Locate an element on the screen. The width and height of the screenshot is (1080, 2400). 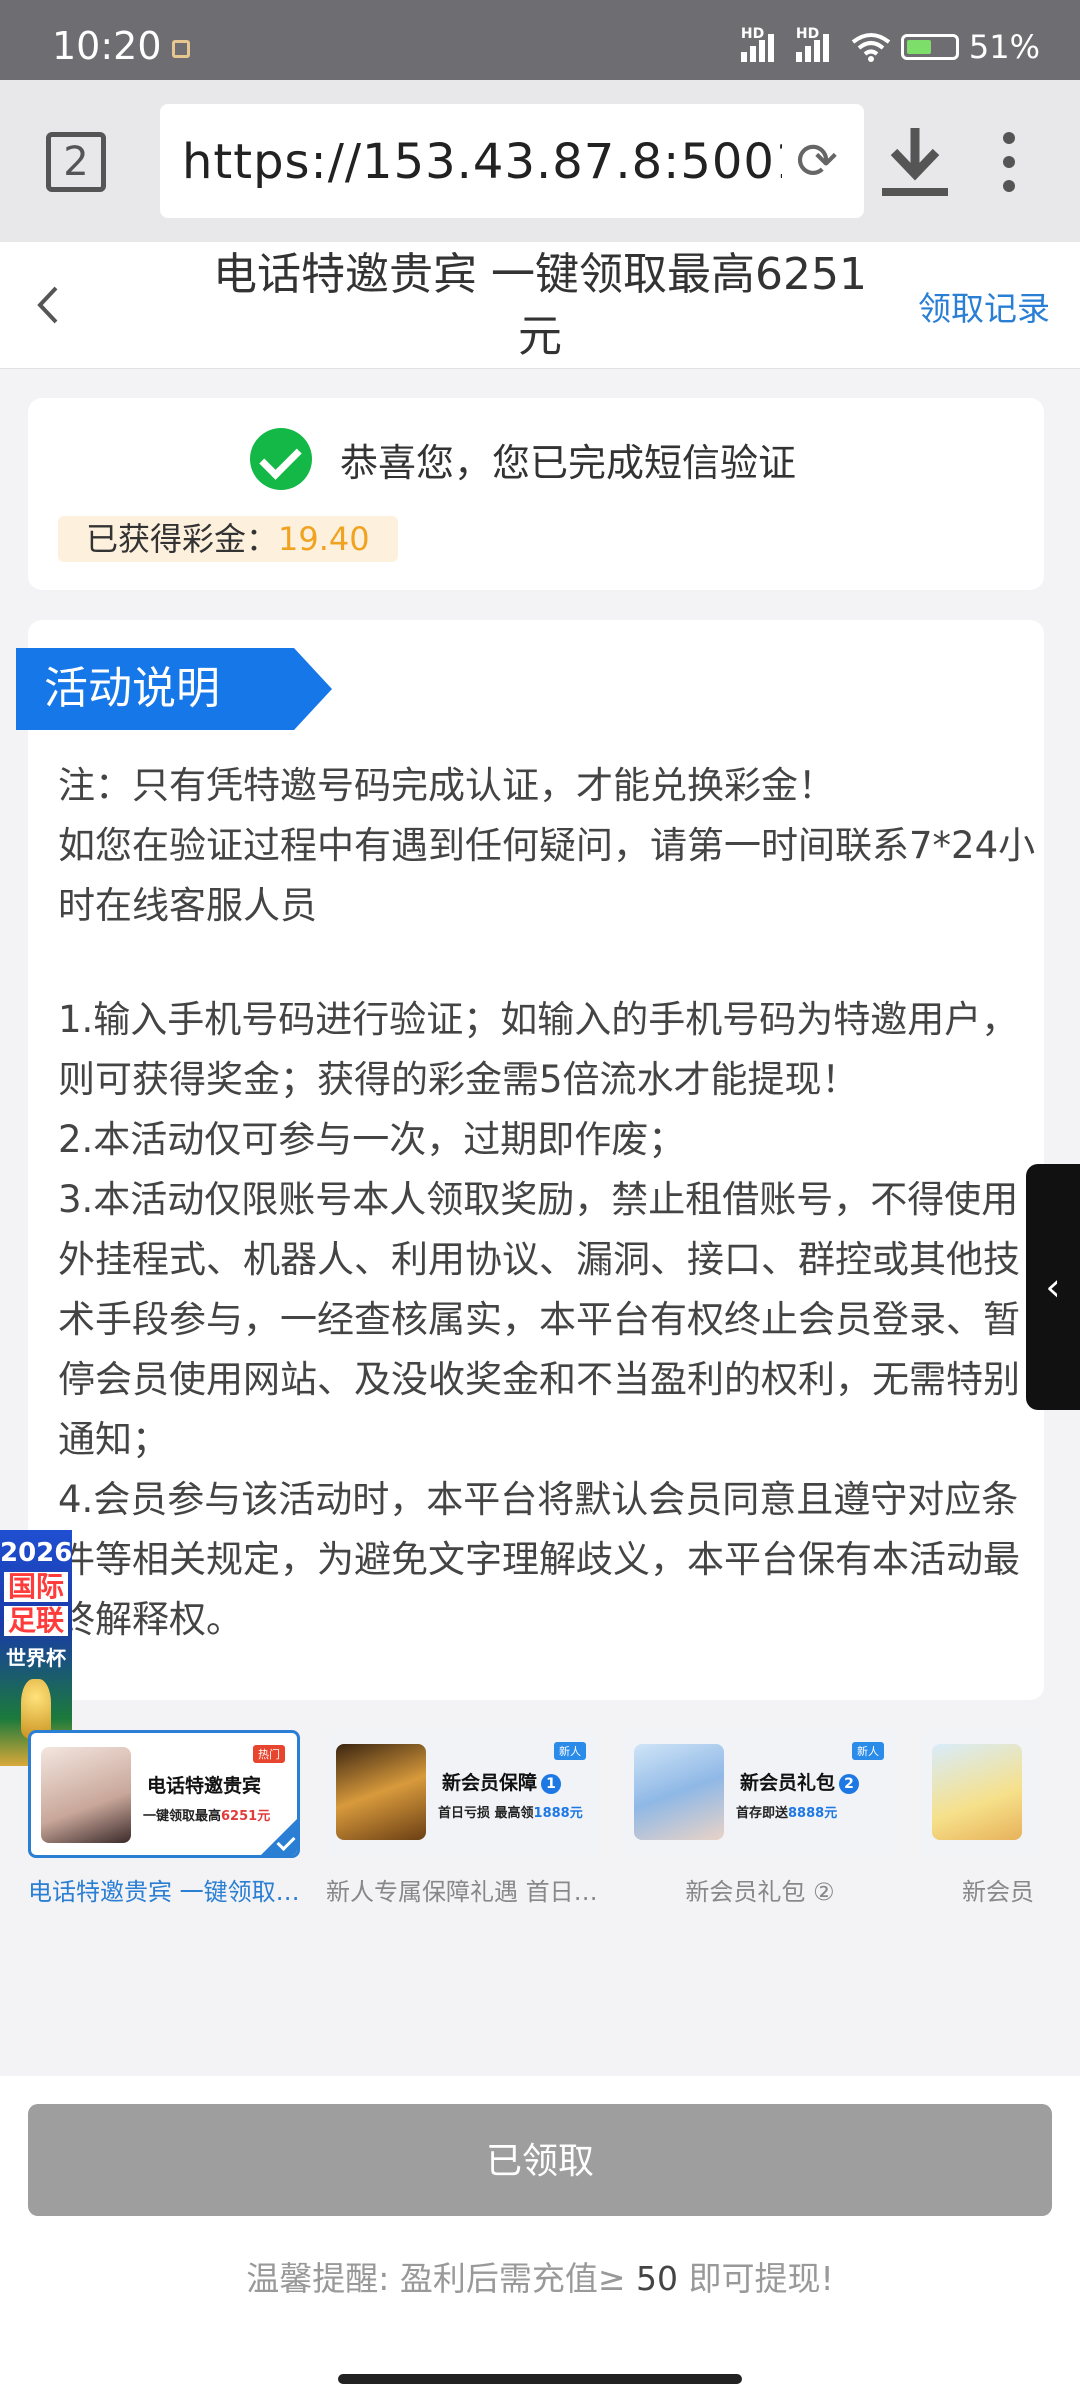
reminder-amount: 50 is located at coordinates (657, 2278).